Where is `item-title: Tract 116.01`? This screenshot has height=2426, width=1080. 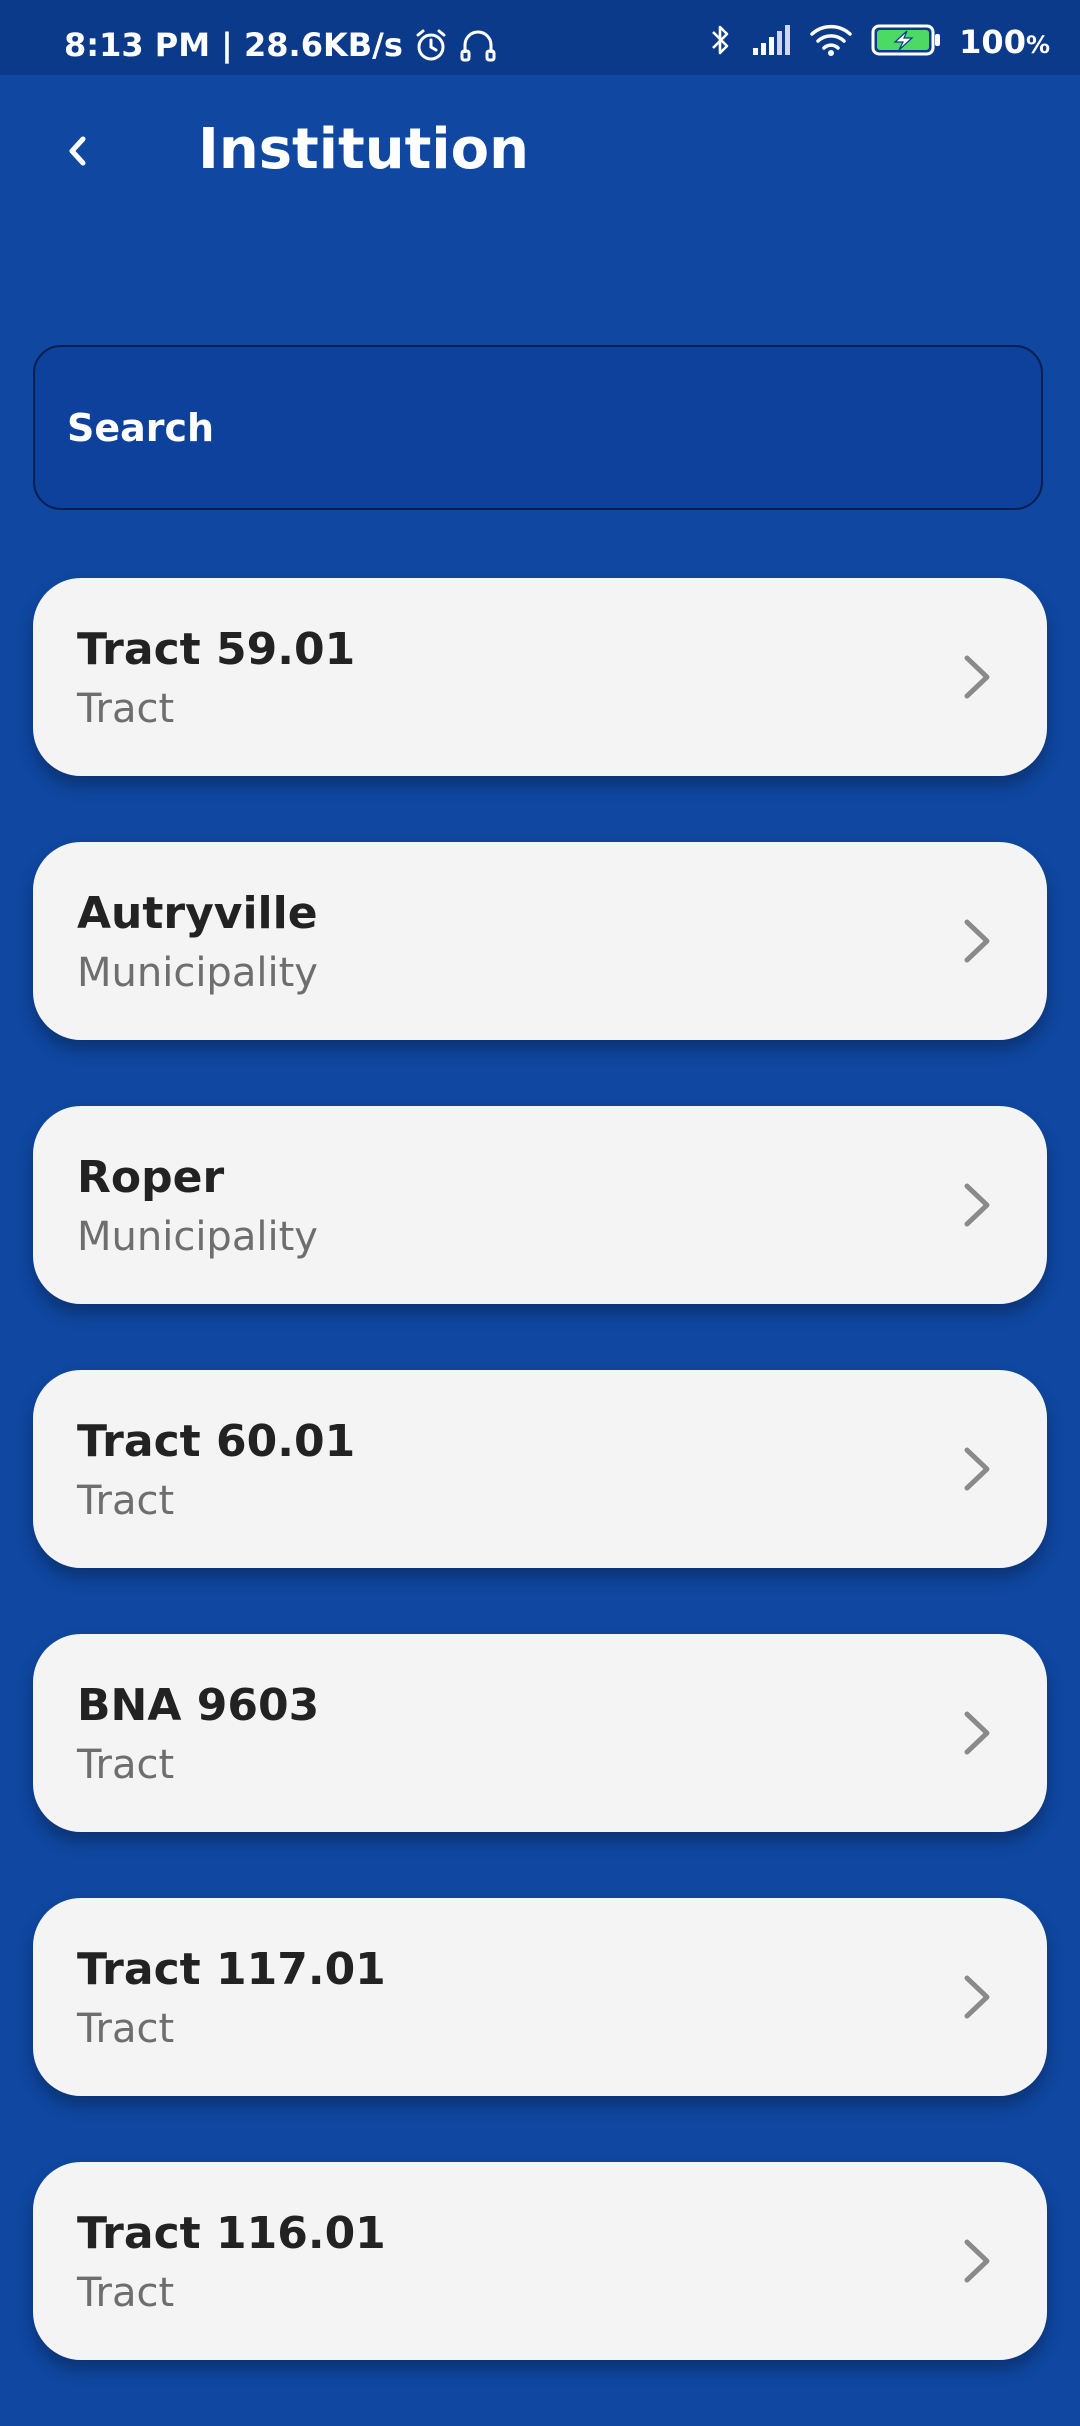 item-title: Tract 116.01 is located at coordinates (231, 2233).